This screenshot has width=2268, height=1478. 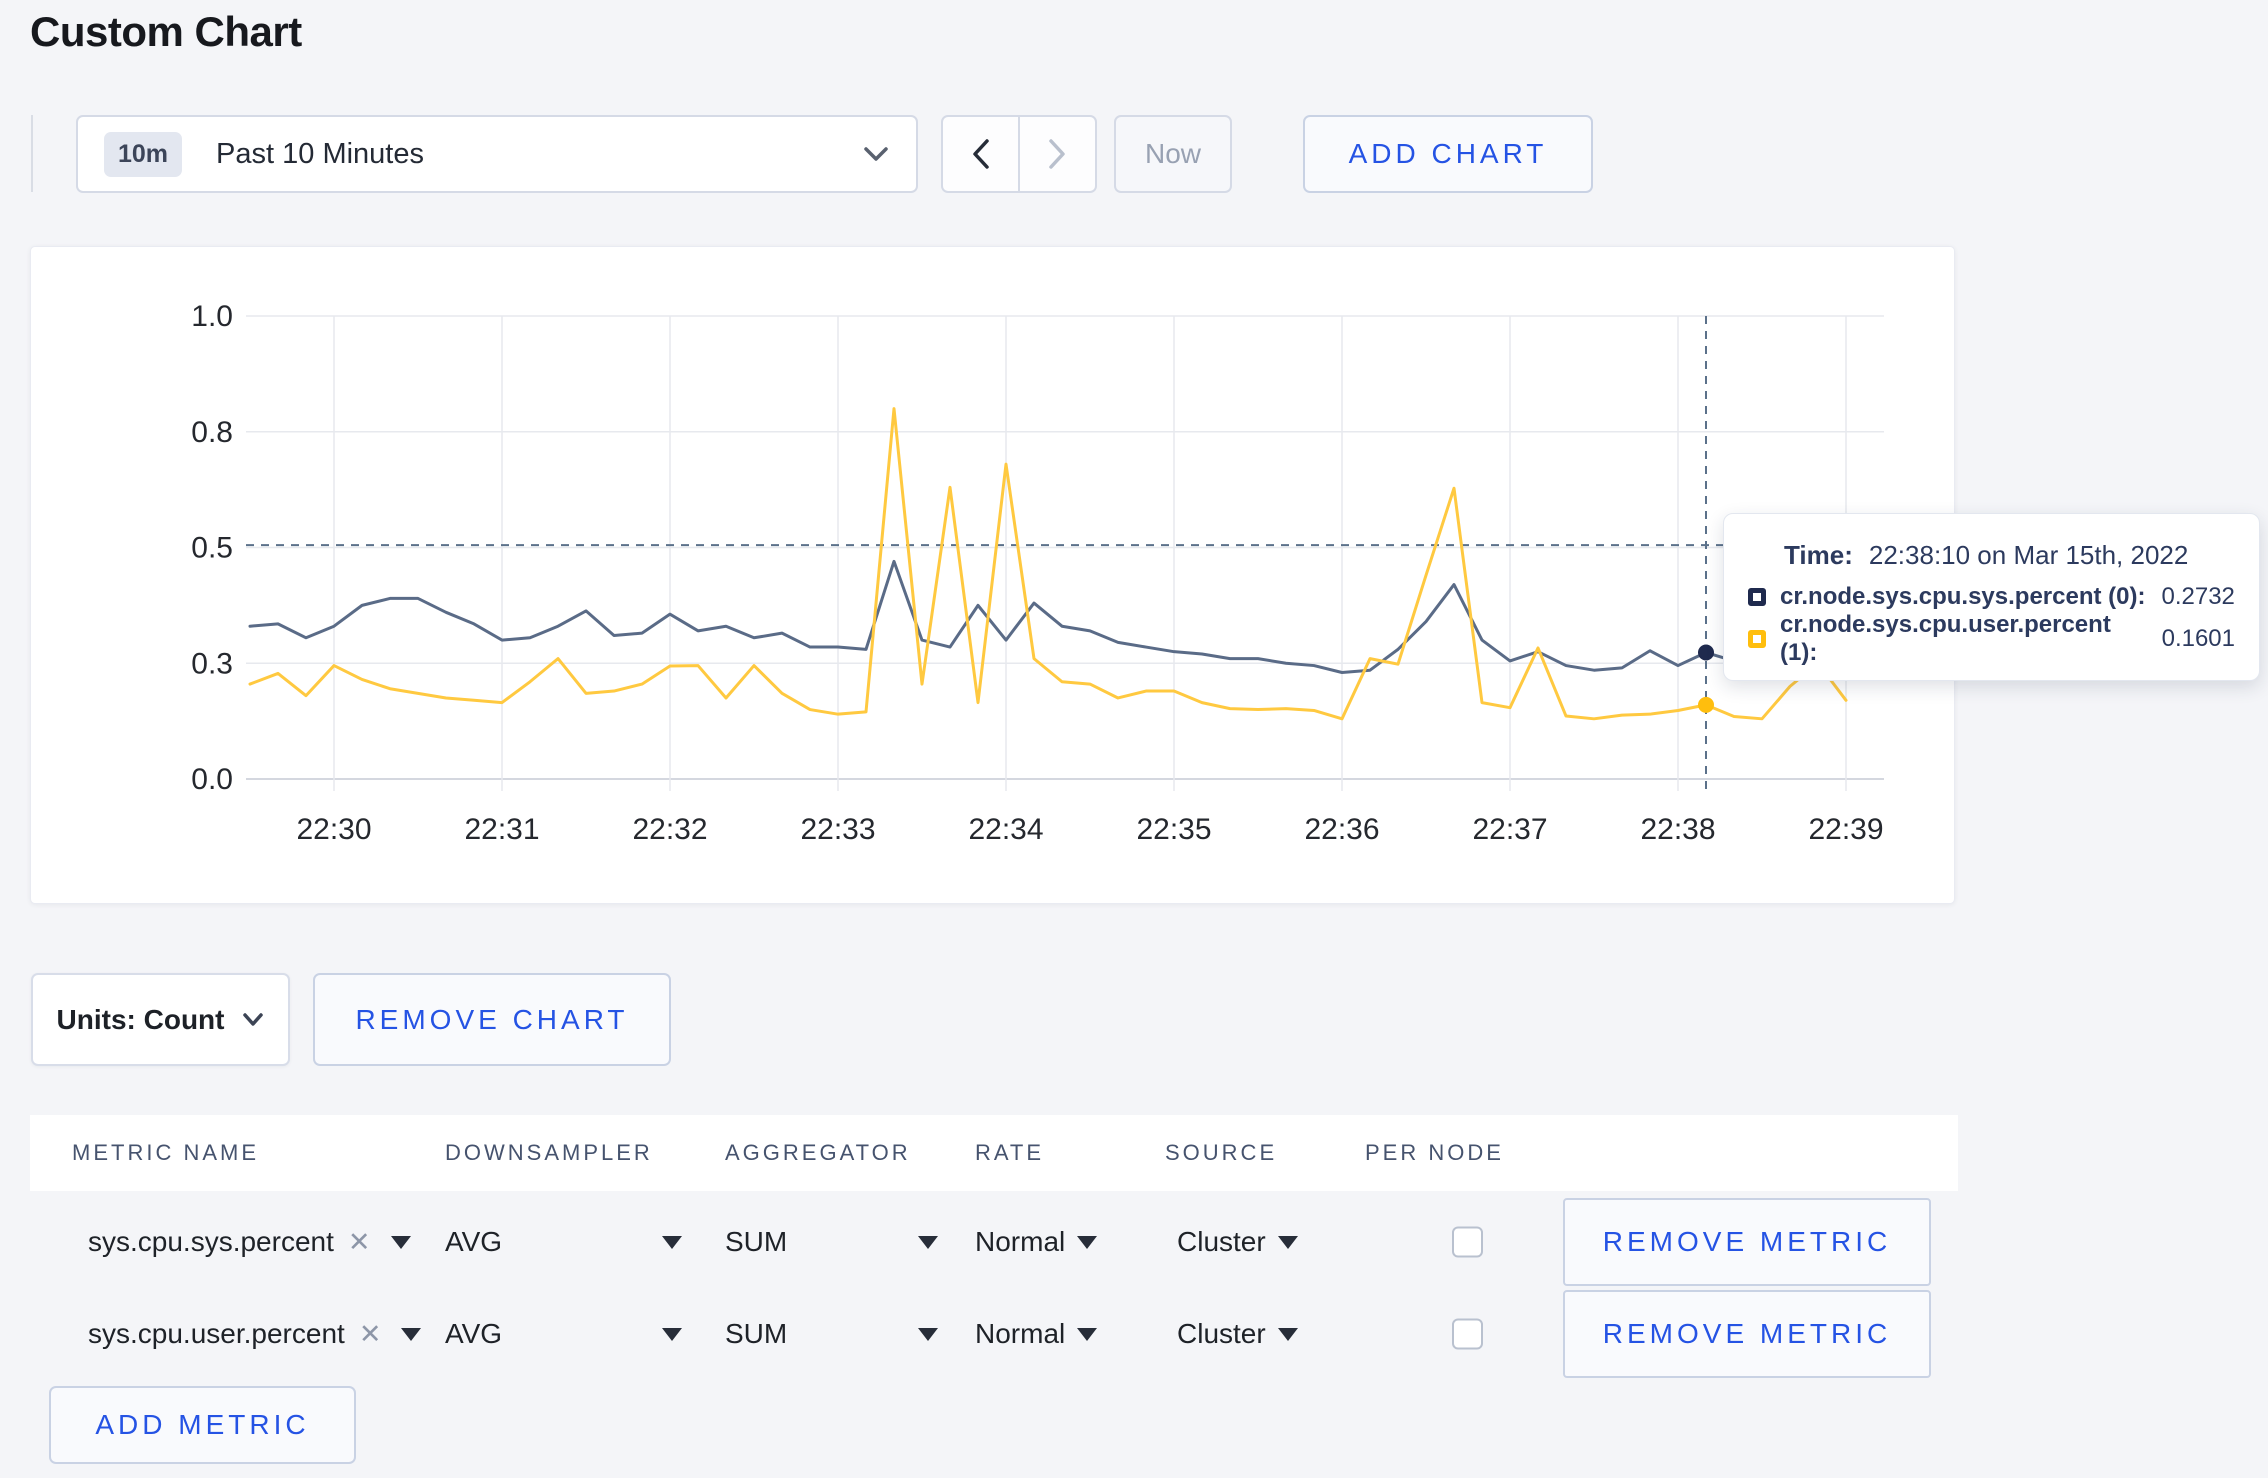 What do you see at coordinates (1019, 154) in the screenshot?
I see `time-window-nav` at bounding box center [1019, 154].